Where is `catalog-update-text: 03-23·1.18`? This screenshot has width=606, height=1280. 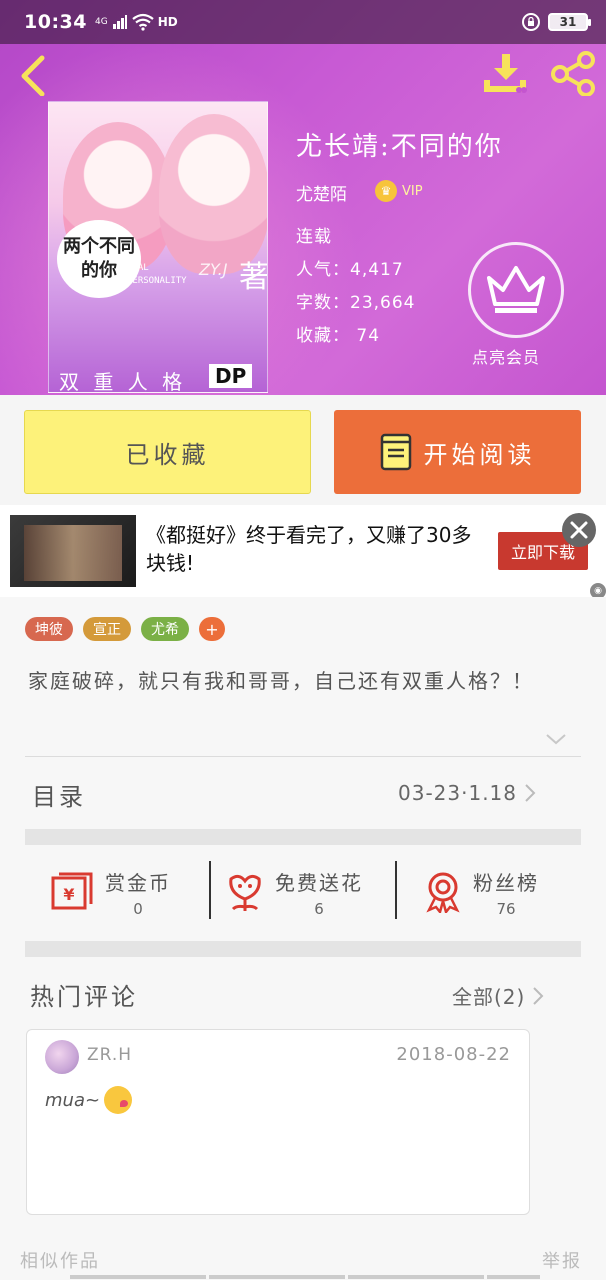
catalog-update-text: 03-23·1.18 is located at coordinates (458, 793).